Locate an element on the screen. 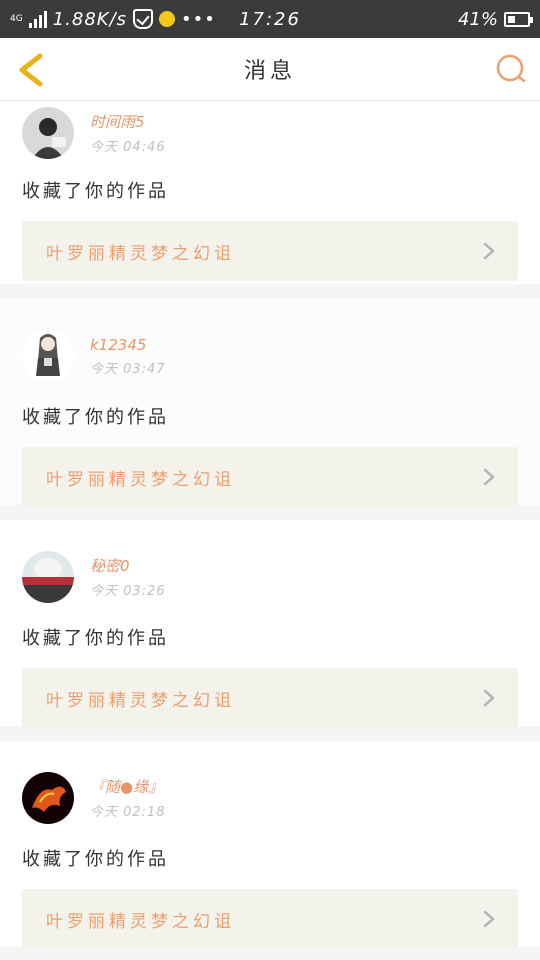  more-notifications-icon: ••• is located at coordinates (198, 19).